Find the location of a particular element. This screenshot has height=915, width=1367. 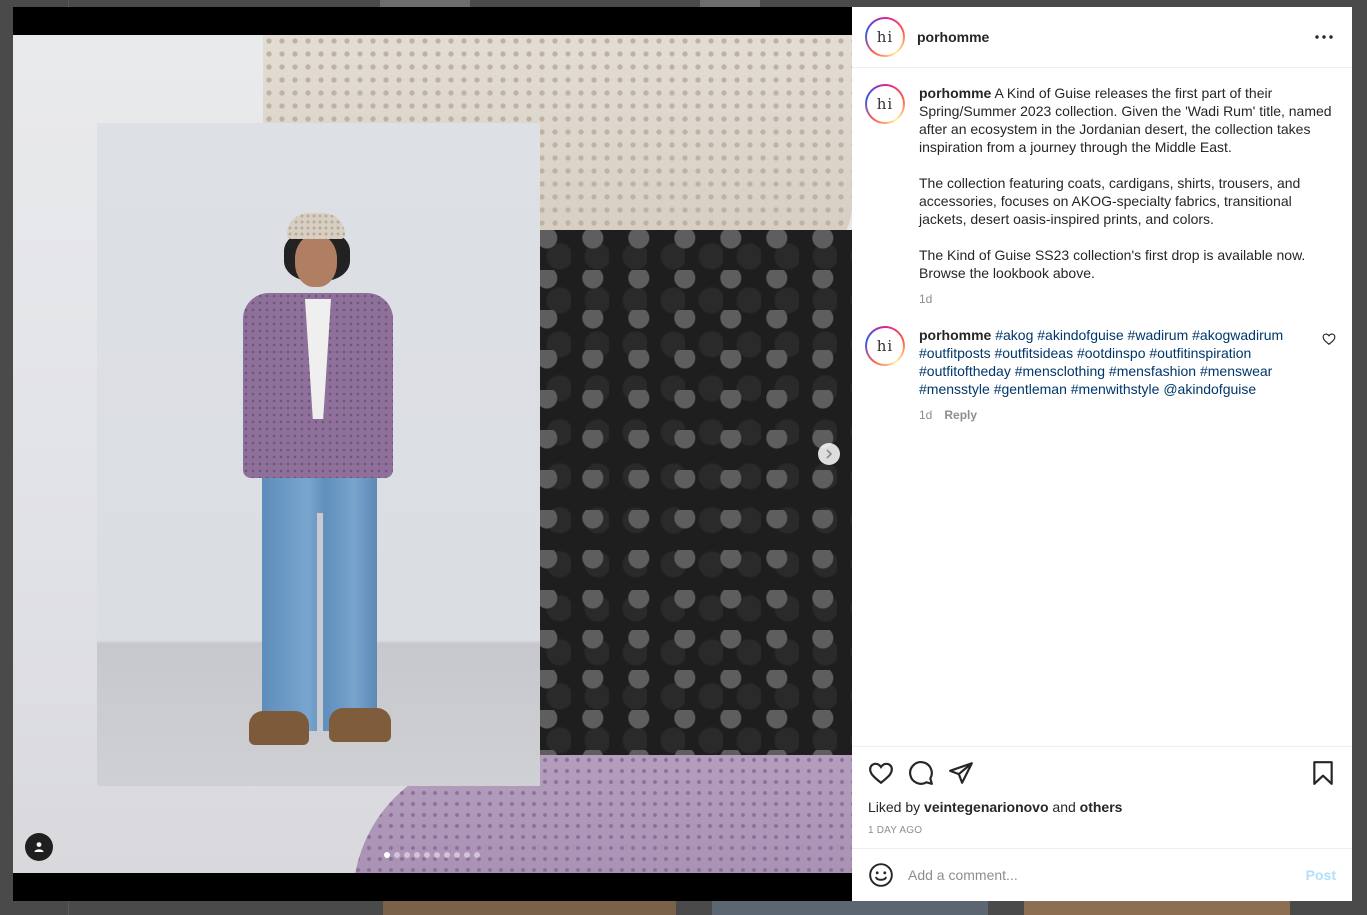

curly-hair is located at coordinates (692, 510).